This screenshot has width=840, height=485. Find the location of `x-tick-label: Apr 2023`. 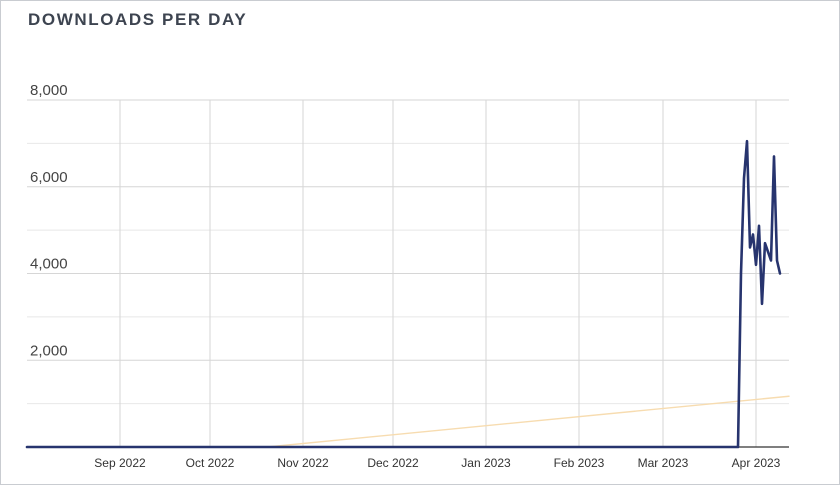

x-tick-label: Apr 2023 is located at coordinates (756, 463).